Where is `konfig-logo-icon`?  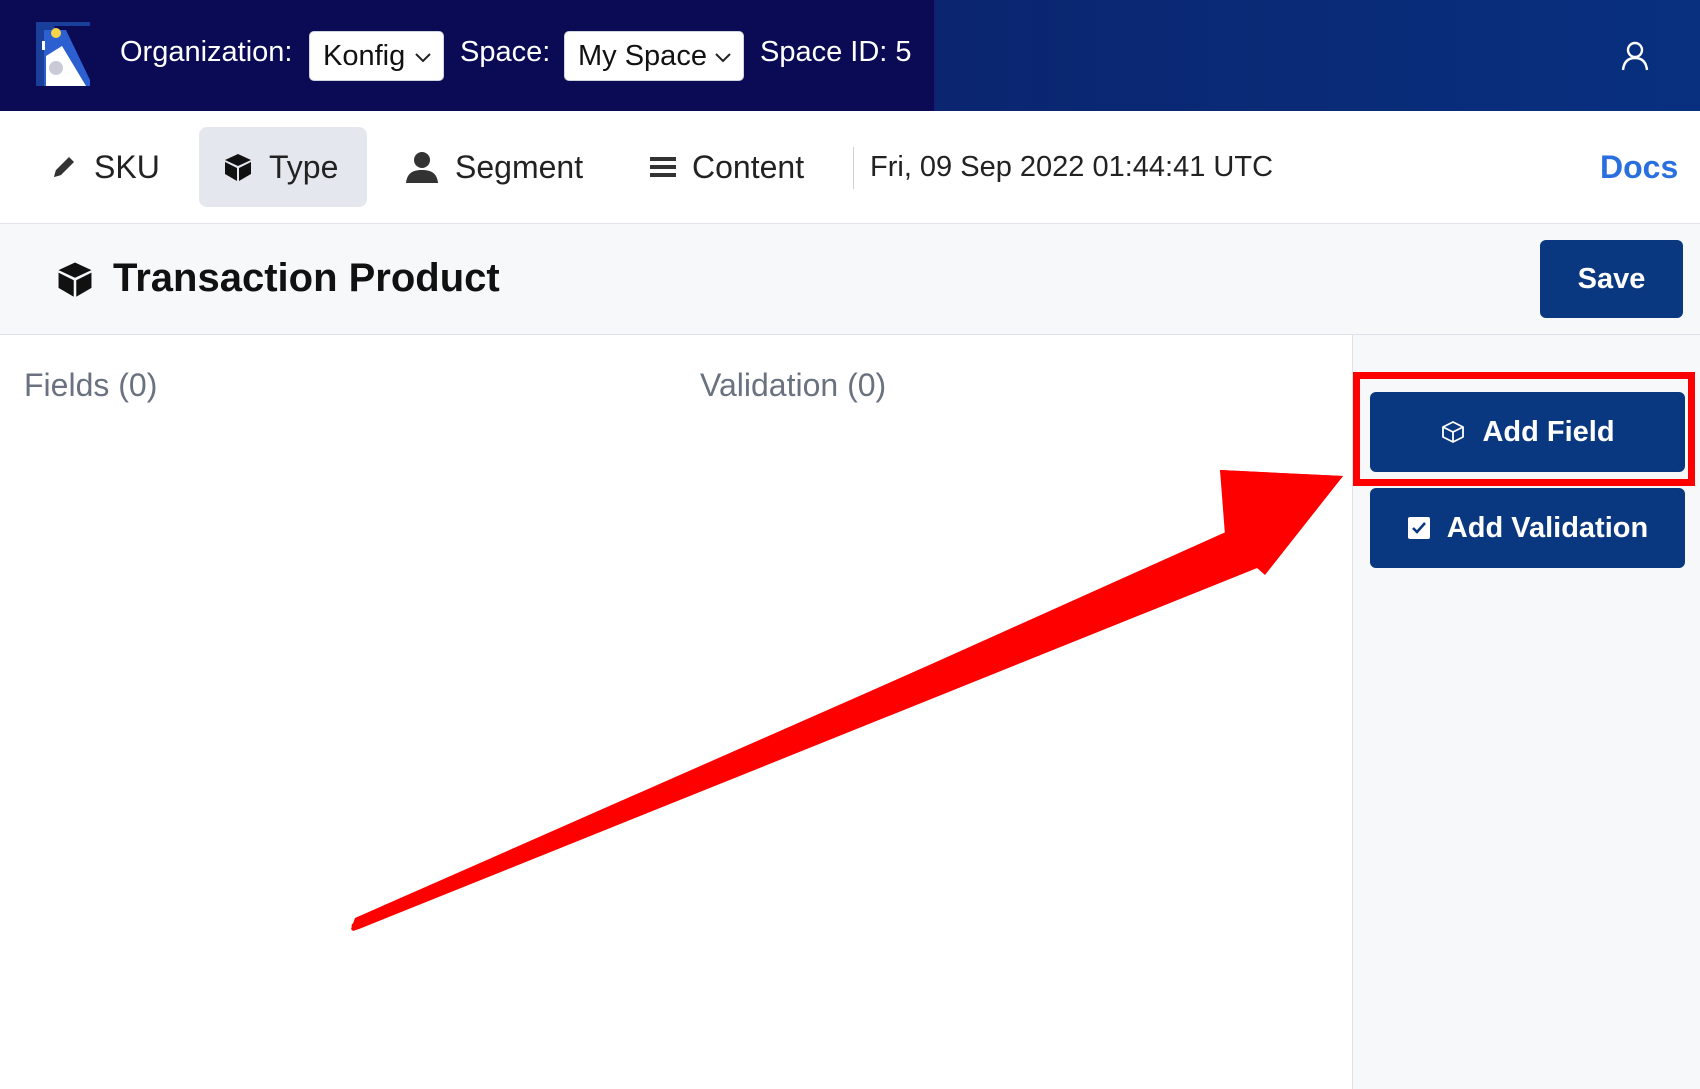 konfig-logo-icon is located at coordinates (63, 54).